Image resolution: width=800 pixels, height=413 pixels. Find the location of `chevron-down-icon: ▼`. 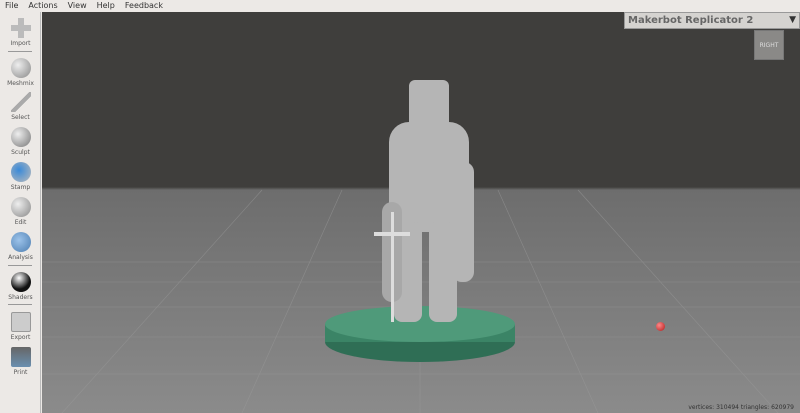

chevron-down-icon: ▼ is located at coordinates (792, 20).